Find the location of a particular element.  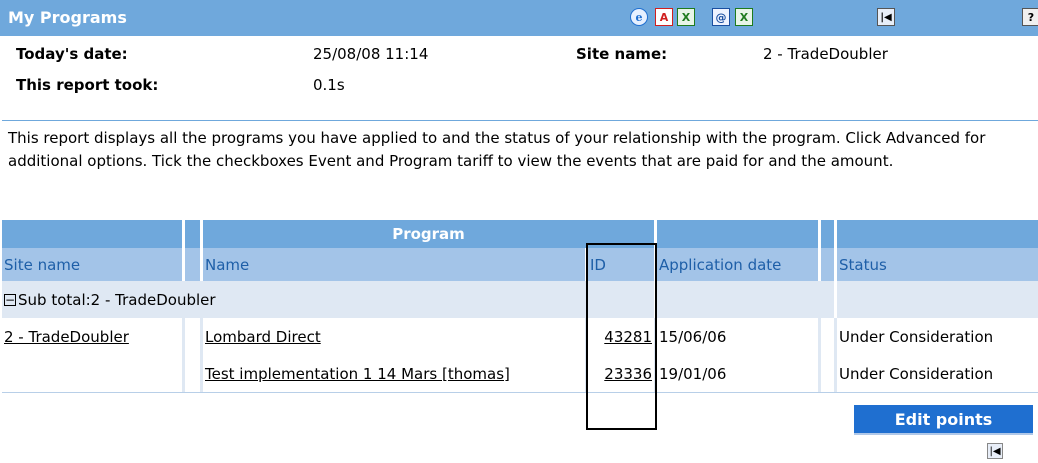

ie-icon: e is located at coordinates (639, 17).